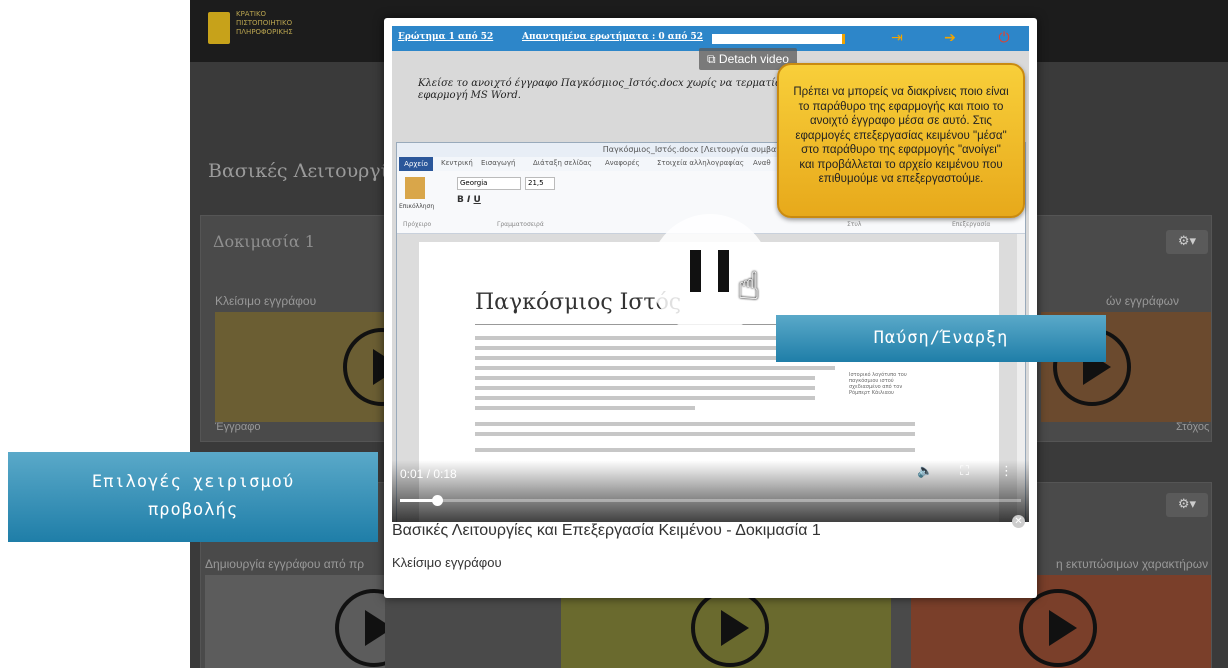  What do you see at coordinates (971, 224) in the screenshot?
I see `group-editing: Επεξεργασία` at bounding box center [971, 224].